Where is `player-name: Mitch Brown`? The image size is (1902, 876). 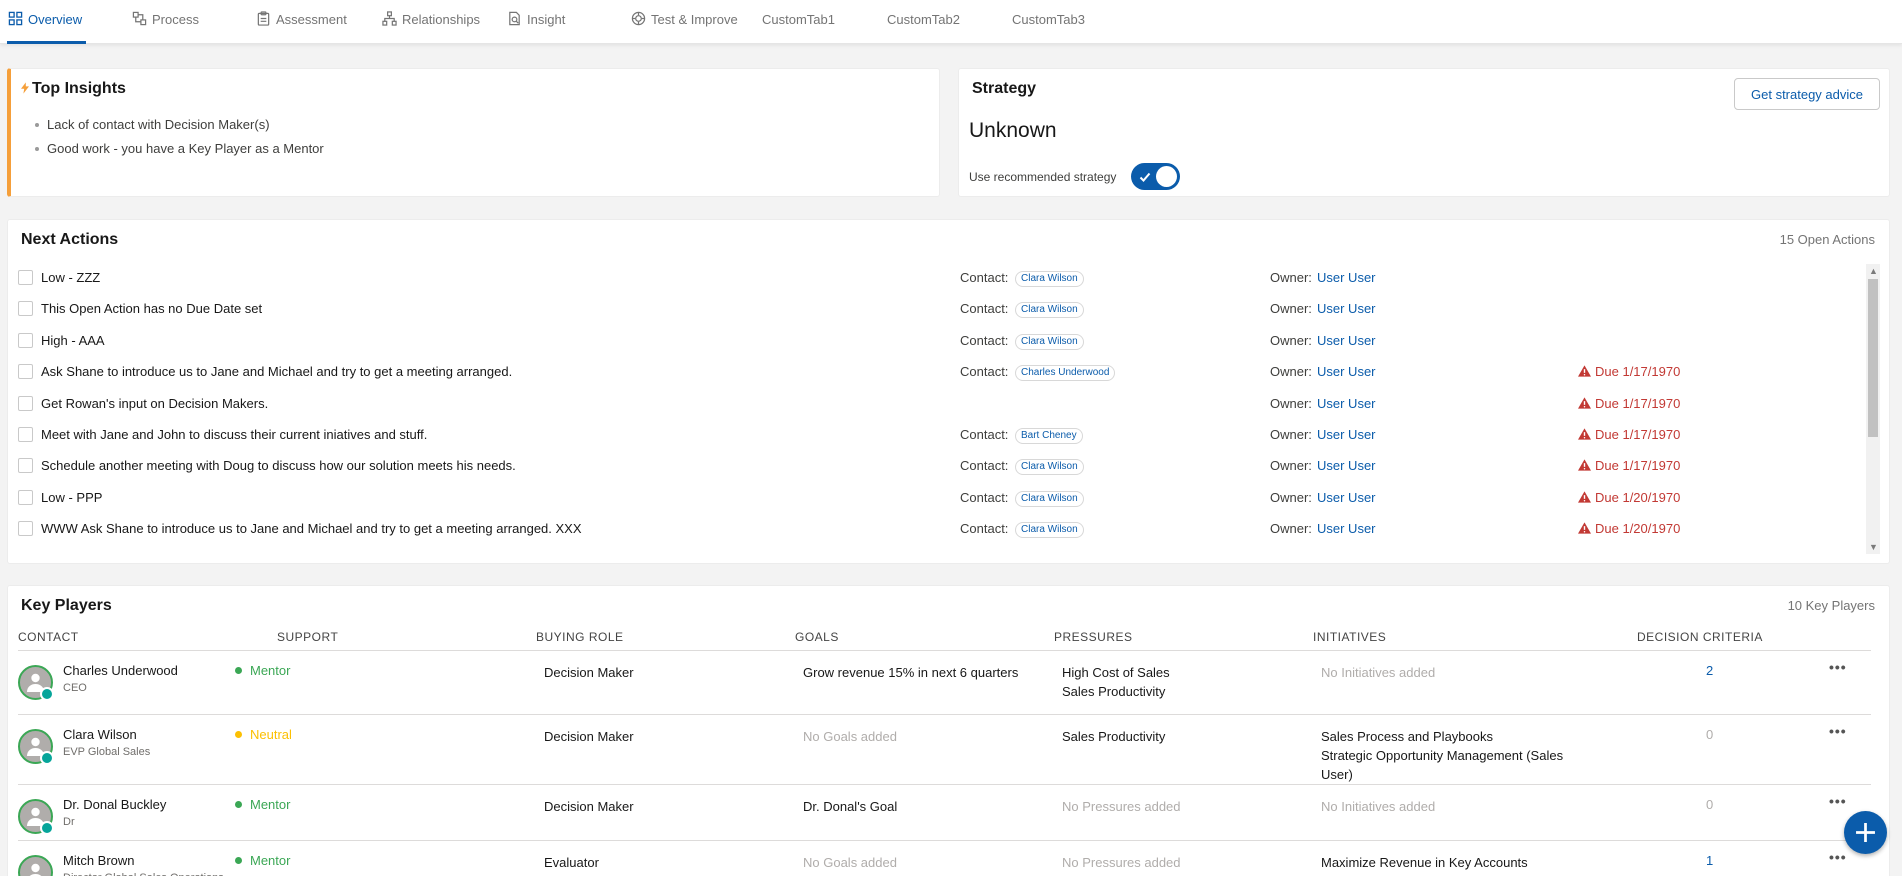 player-name: Mitch Brown is located at coordinates (99, 860).